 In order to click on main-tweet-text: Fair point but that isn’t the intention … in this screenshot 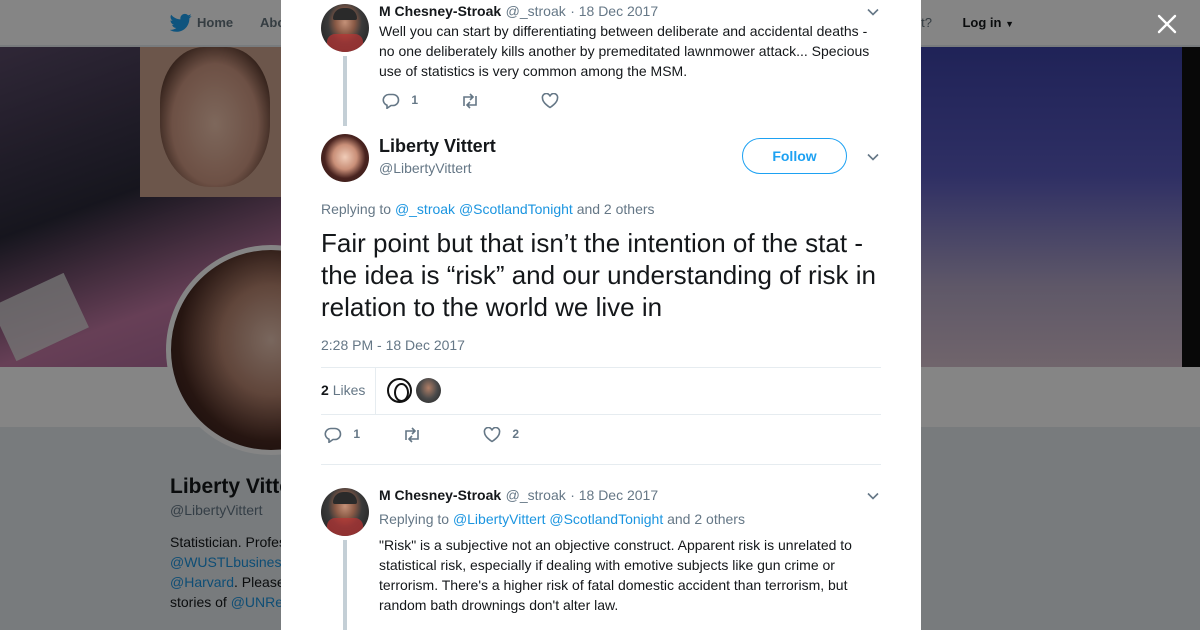, I will do `click(598, 275)`.